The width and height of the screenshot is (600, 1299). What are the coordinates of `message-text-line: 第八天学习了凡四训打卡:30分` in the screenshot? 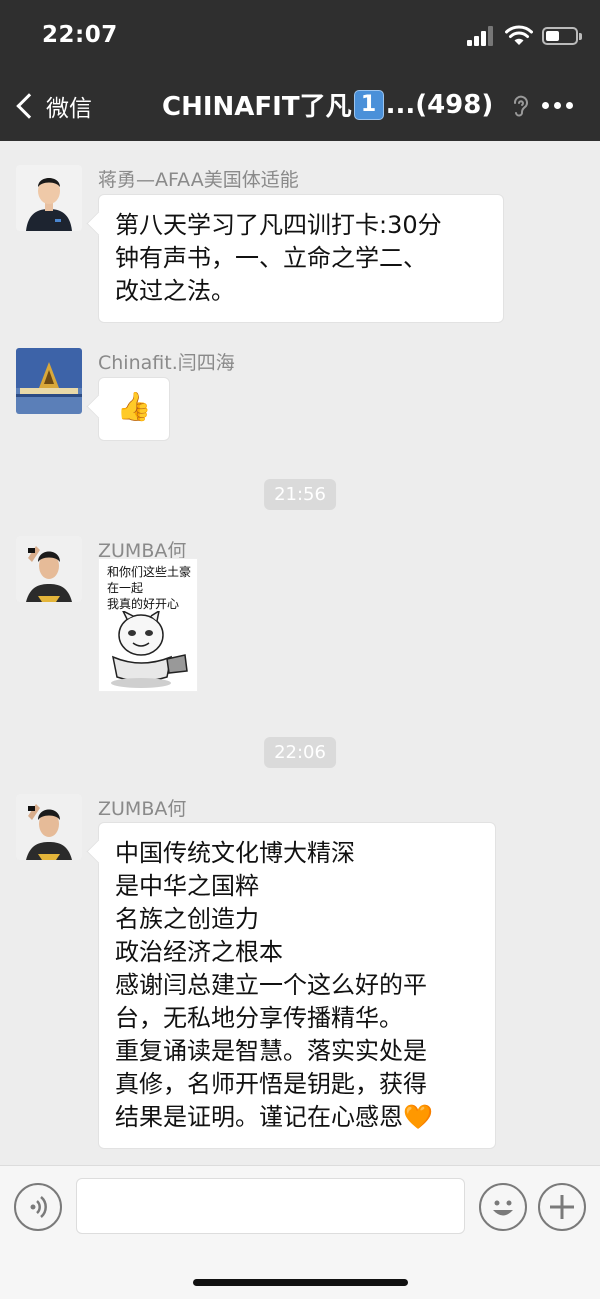 It's located at (278, 225).